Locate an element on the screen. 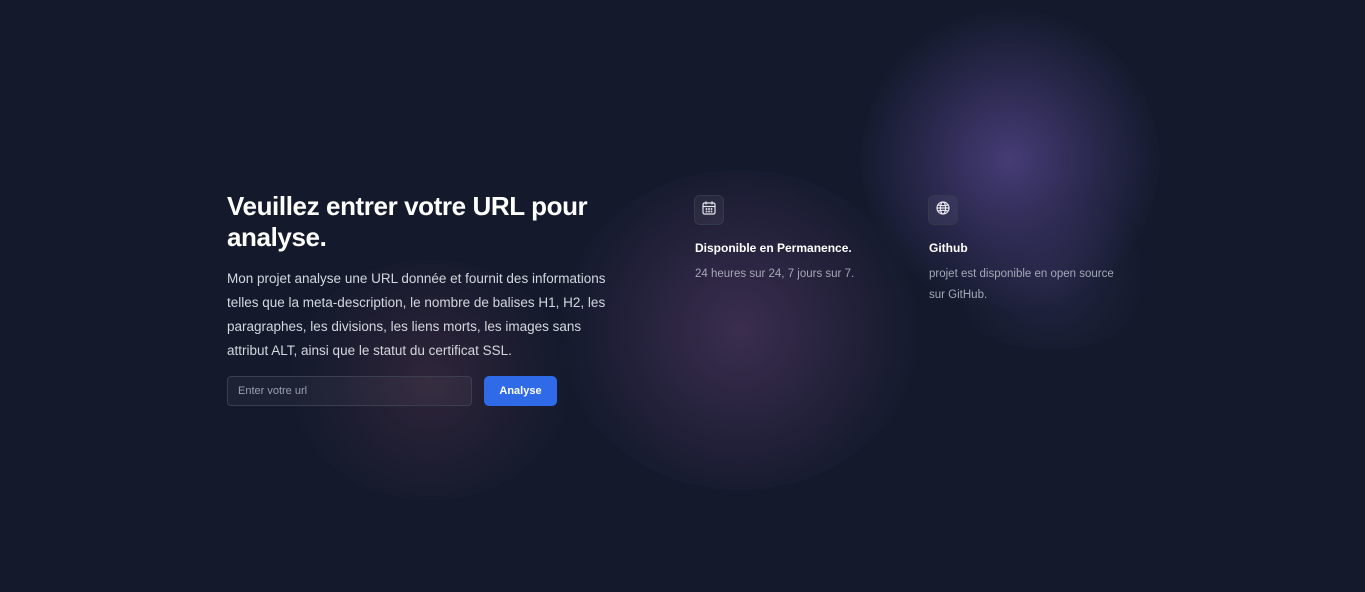 Image resolution: width=1365 pixels, height=592 pixels. url-input is located at coordinates (349, 391).